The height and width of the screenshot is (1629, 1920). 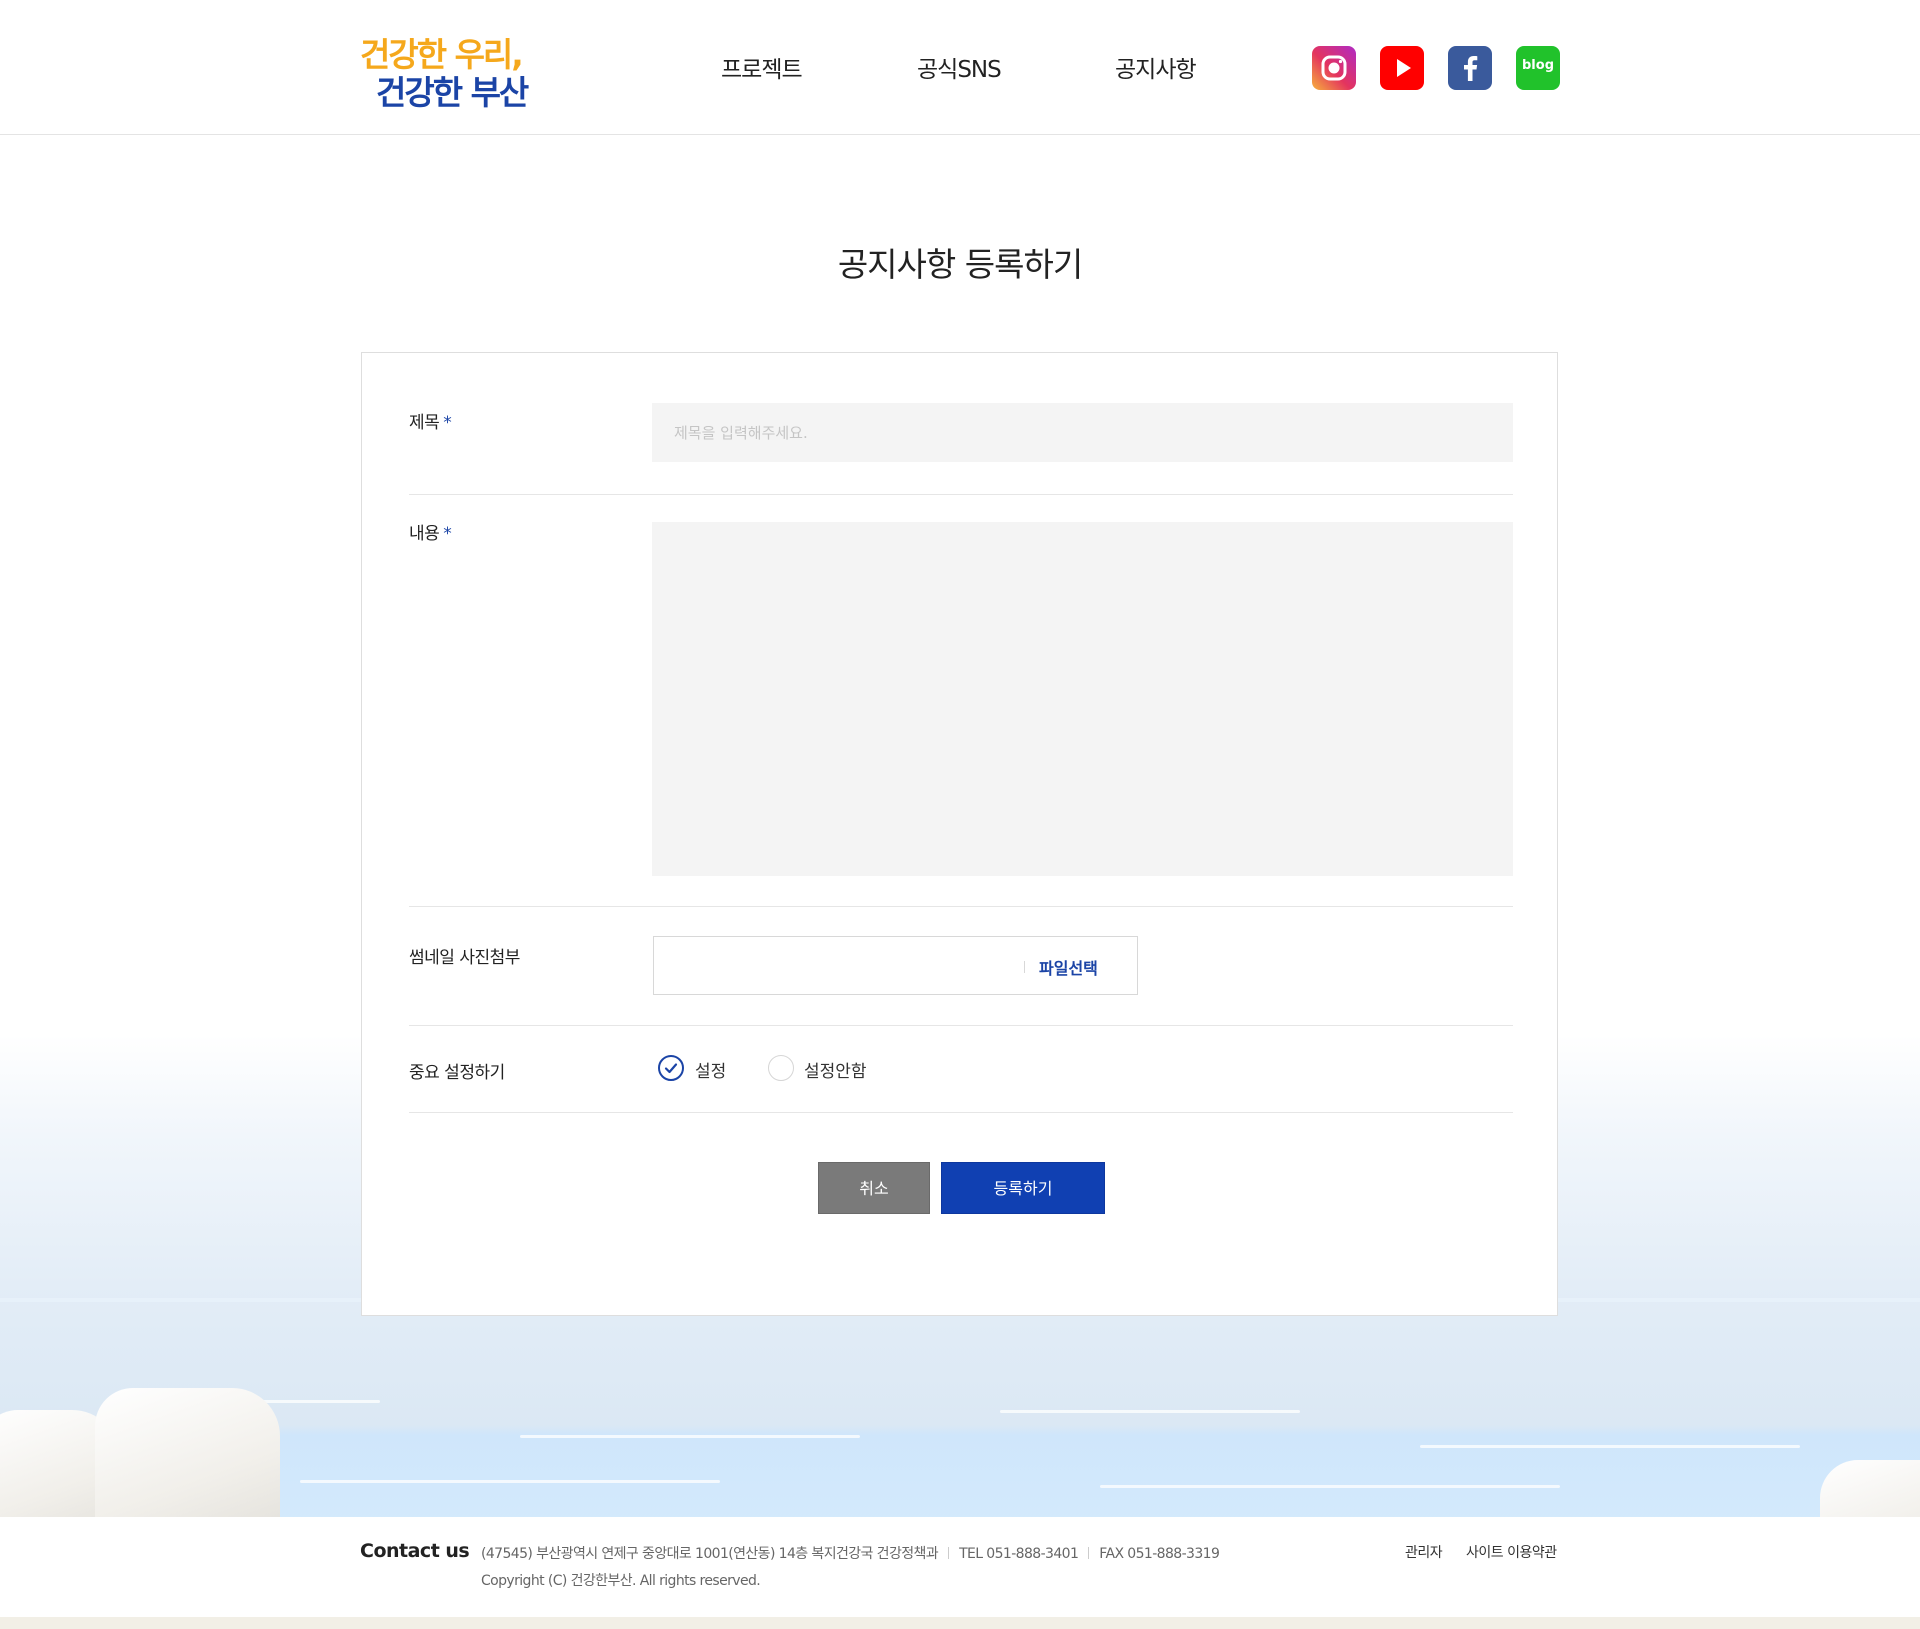 What do you see at coordinates (457, 1073) in the screenshot?
I see `important-label: 중요 설정하기` at bounding box center [457, 1073].